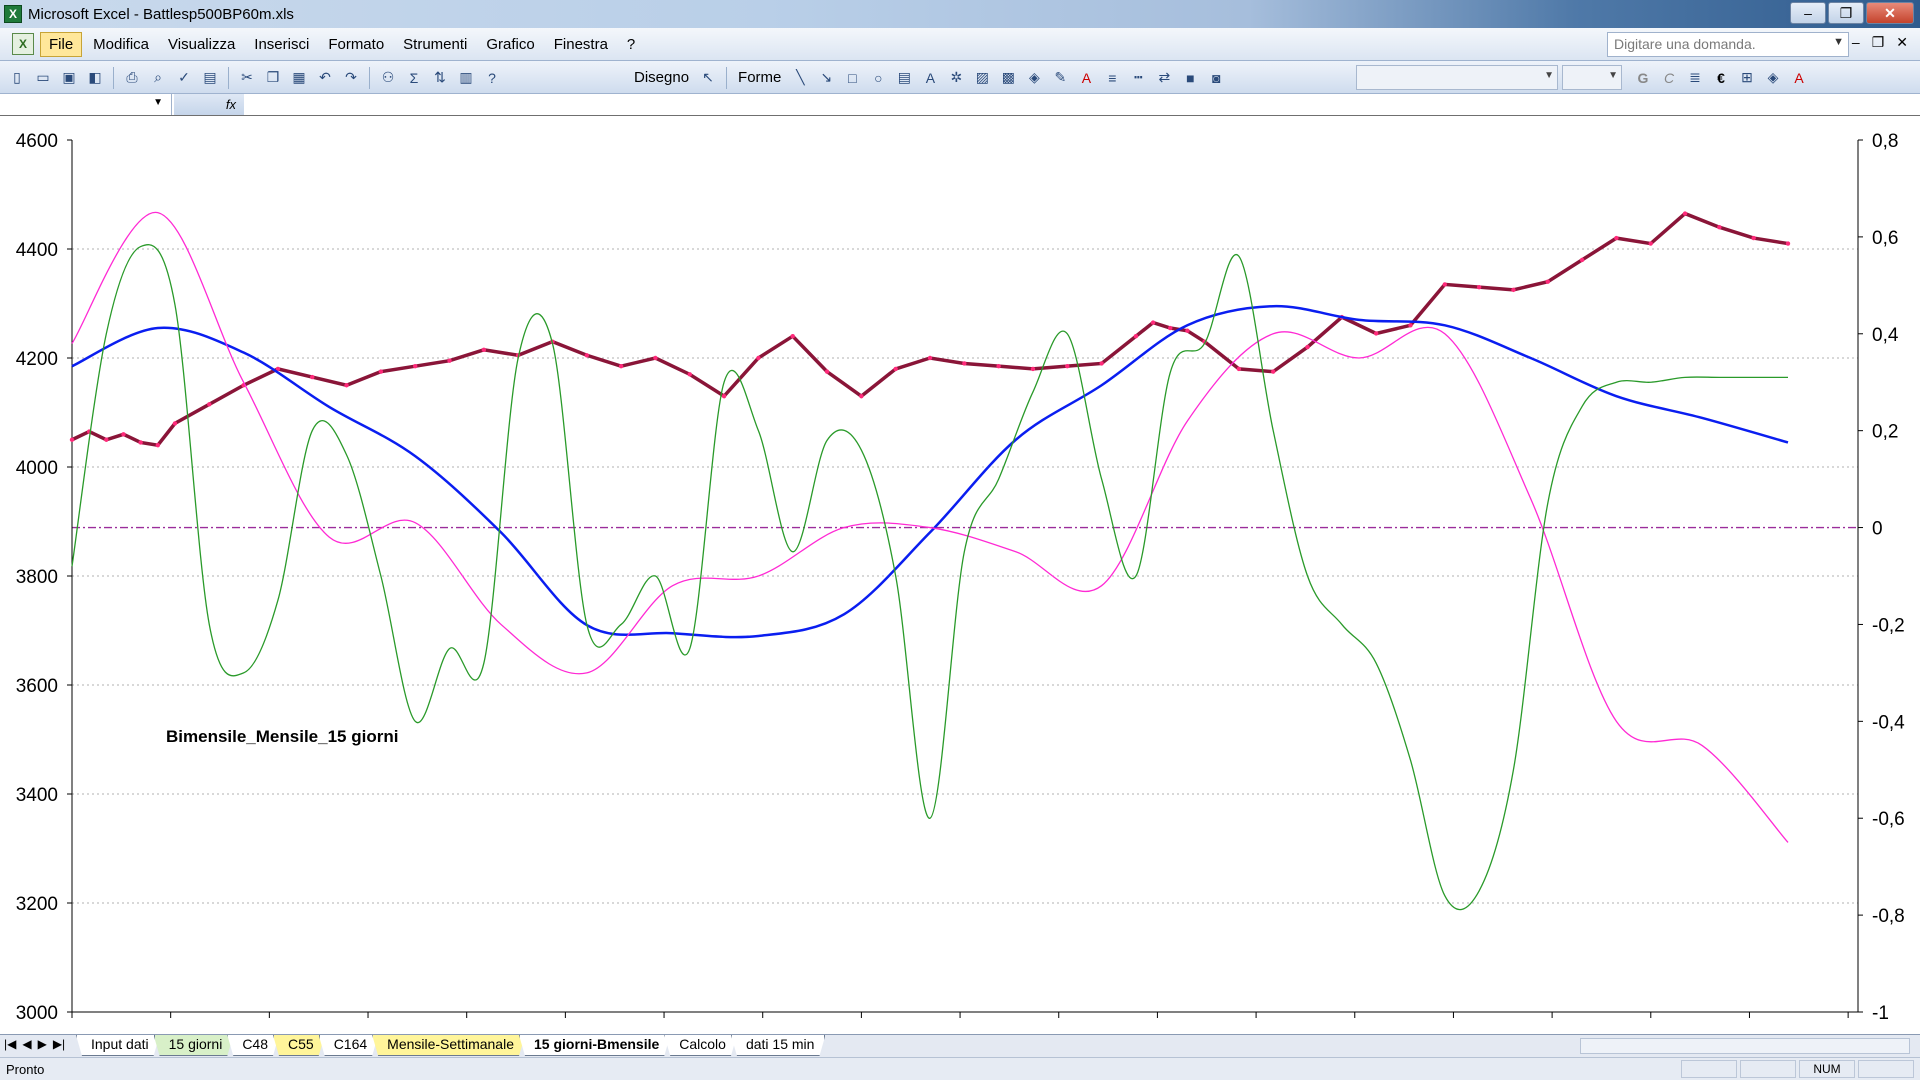 The image size is (1920, 1080). What do you see at coordinates (1856, 42) in the screenshot?
I see `doc-minimize-button: –` at bounding box center [1856, 42].